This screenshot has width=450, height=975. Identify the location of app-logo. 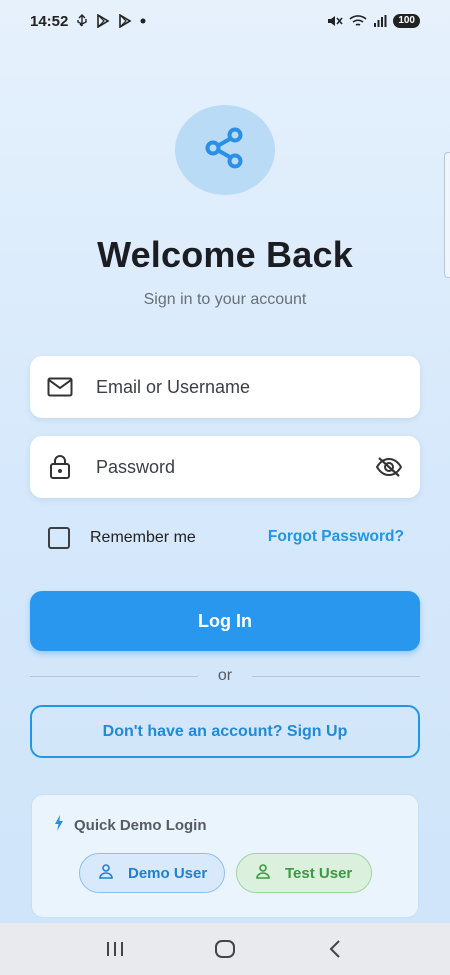
(225, 150).